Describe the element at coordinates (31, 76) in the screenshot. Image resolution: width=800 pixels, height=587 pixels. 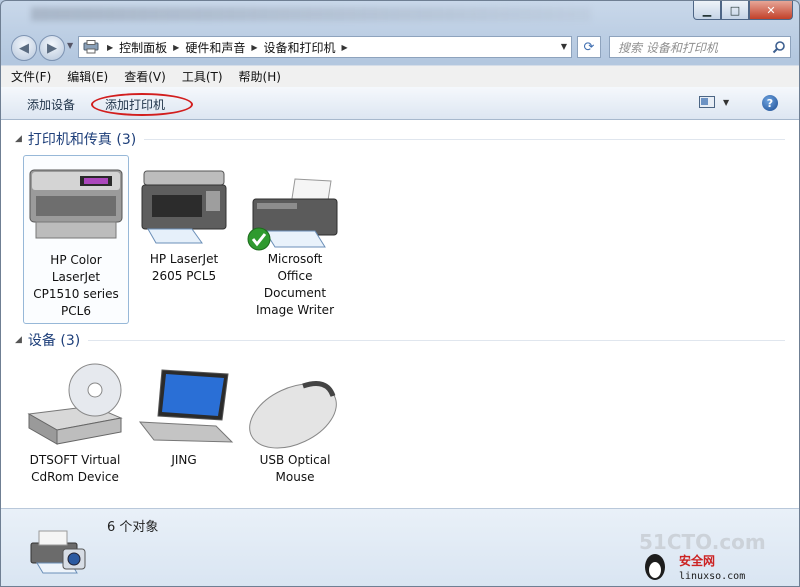
I see `menu-file: 文件(F)` at that location.